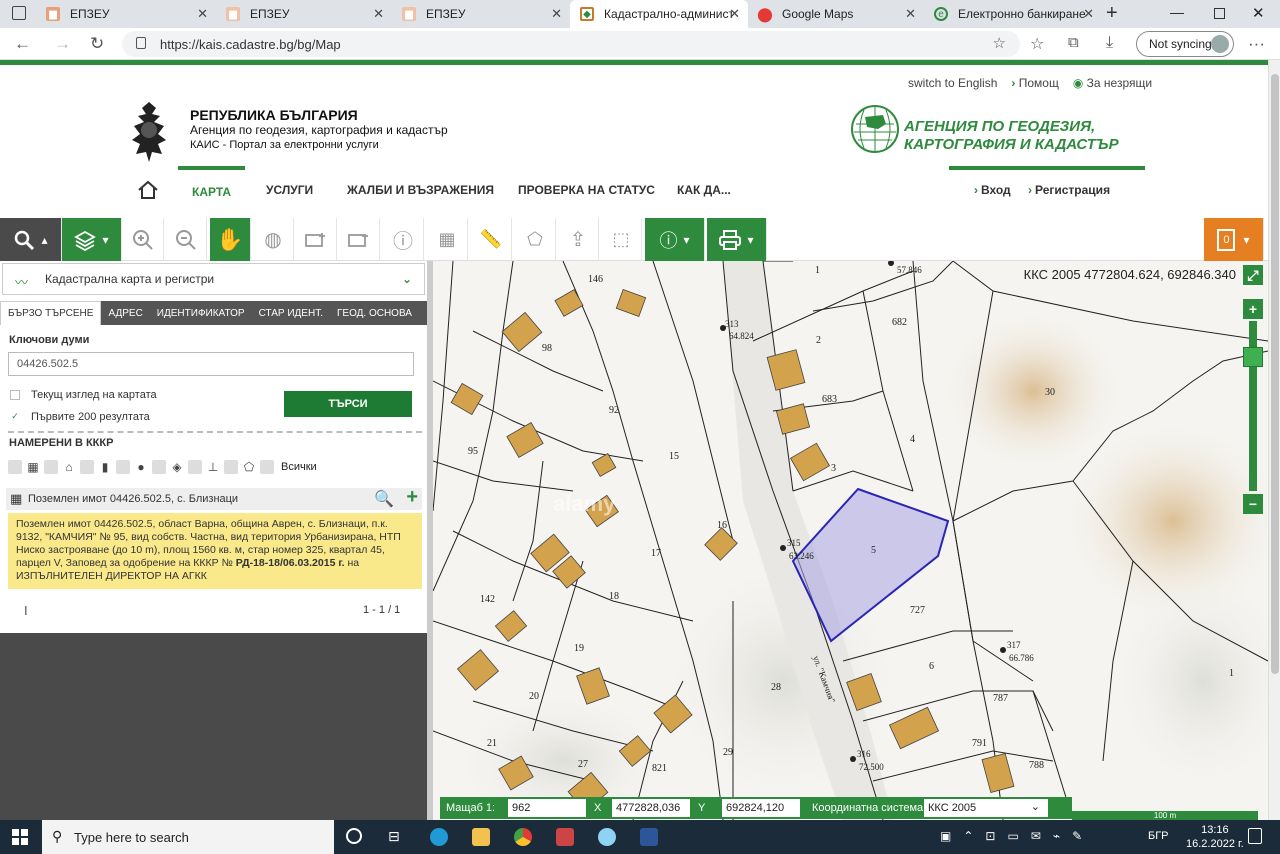 This screenshot has width=1280, height=854. What do you see at coordinates (439, 837) in the screenshot?
I see `edge-icon` at bounding box center [439, 837].